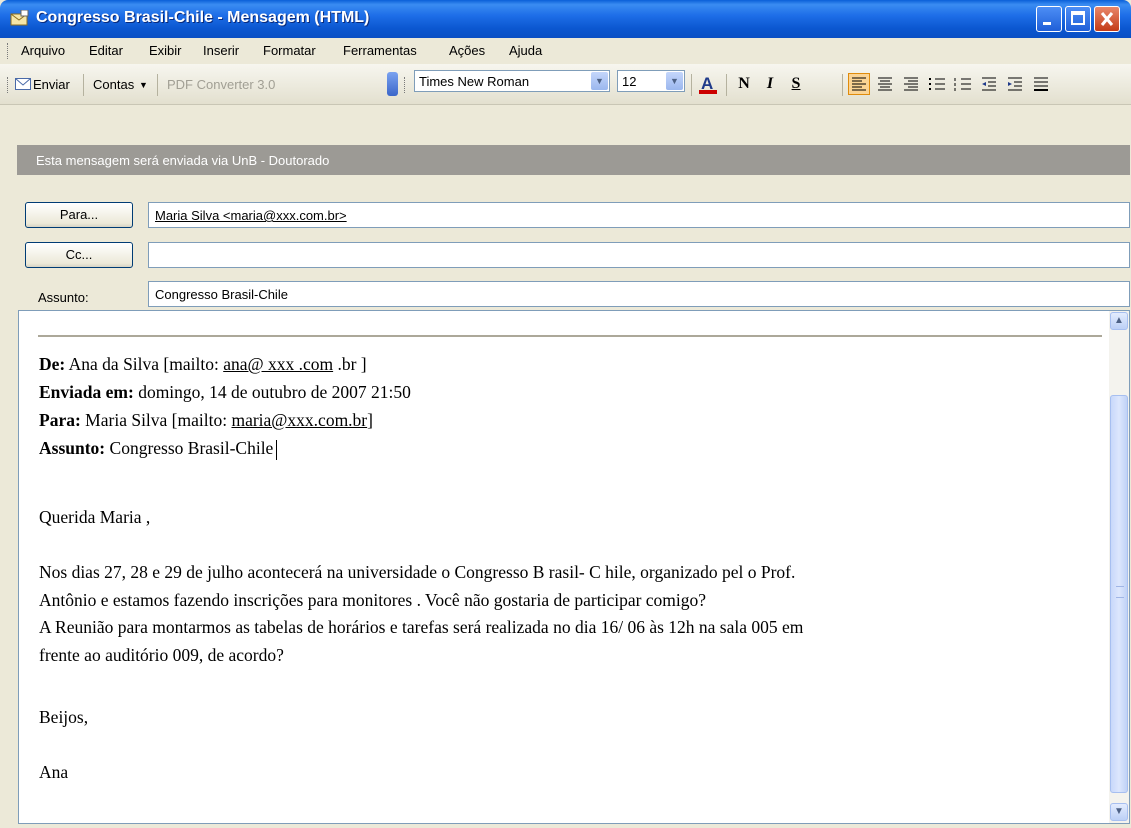 The height and width of the screenshot is (828, 1131). What do you see at coordinates (278, 364) in the screenshot?
I see `from-email-link: ana@ xxx .com` at bounding box center [278, 364].